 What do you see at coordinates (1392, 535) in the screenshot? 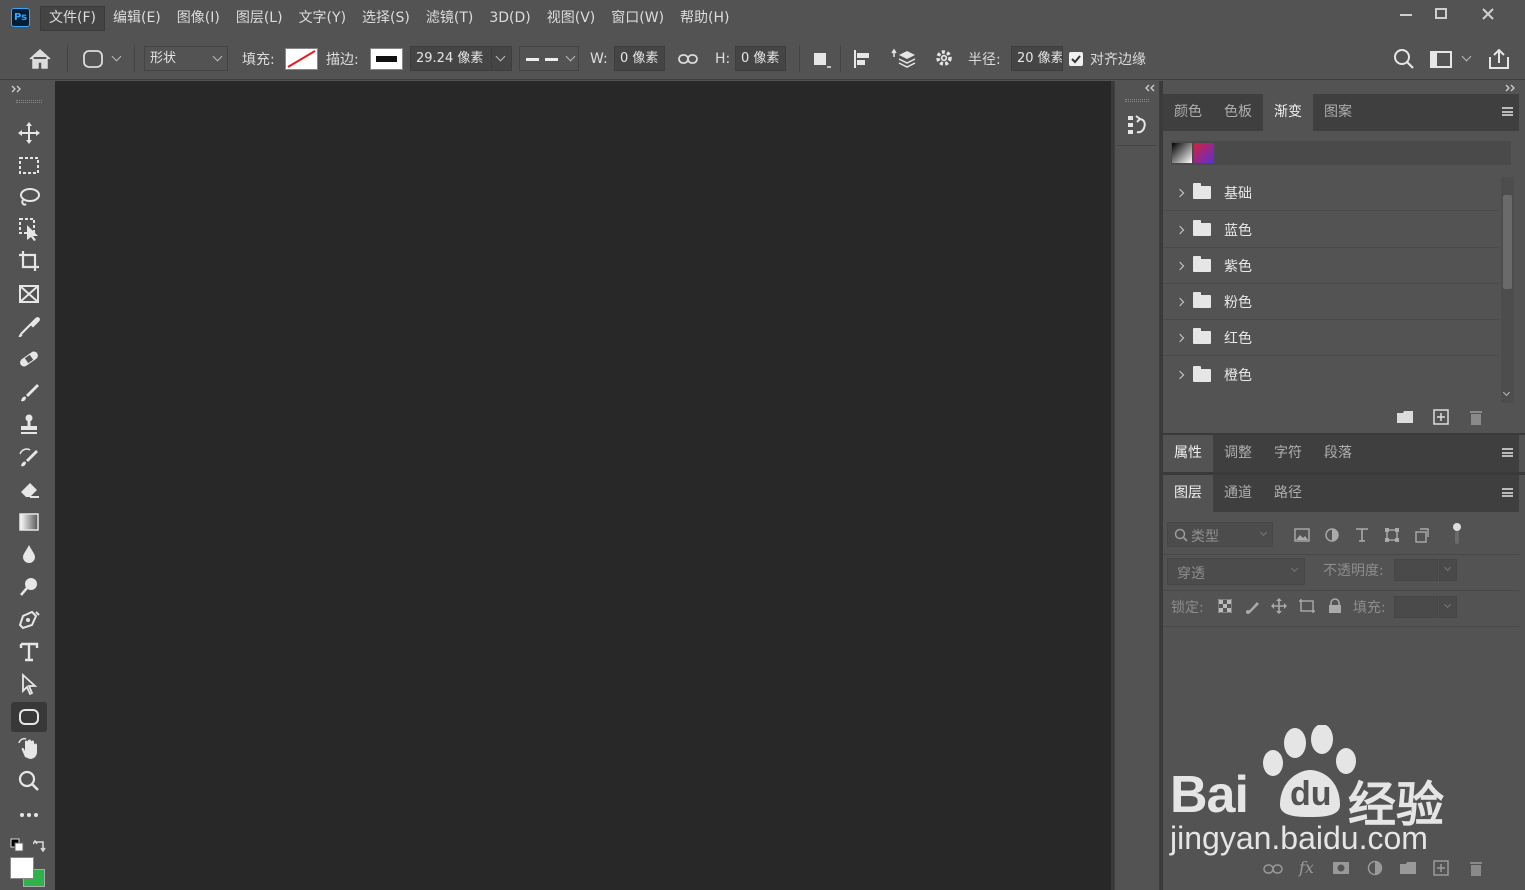
I see `filter-shape-layers-icon` at bounding box center [1392, 535].